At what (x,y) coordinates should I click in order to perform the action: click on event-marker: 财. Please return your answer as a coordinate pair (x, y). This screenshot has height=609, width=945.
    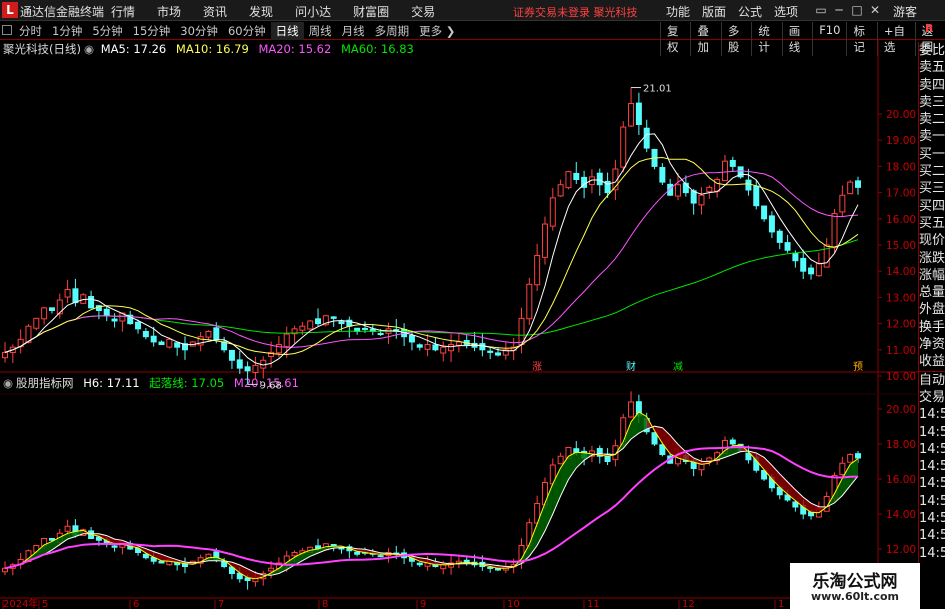
    Looking at the image, I should click on (631, 366).